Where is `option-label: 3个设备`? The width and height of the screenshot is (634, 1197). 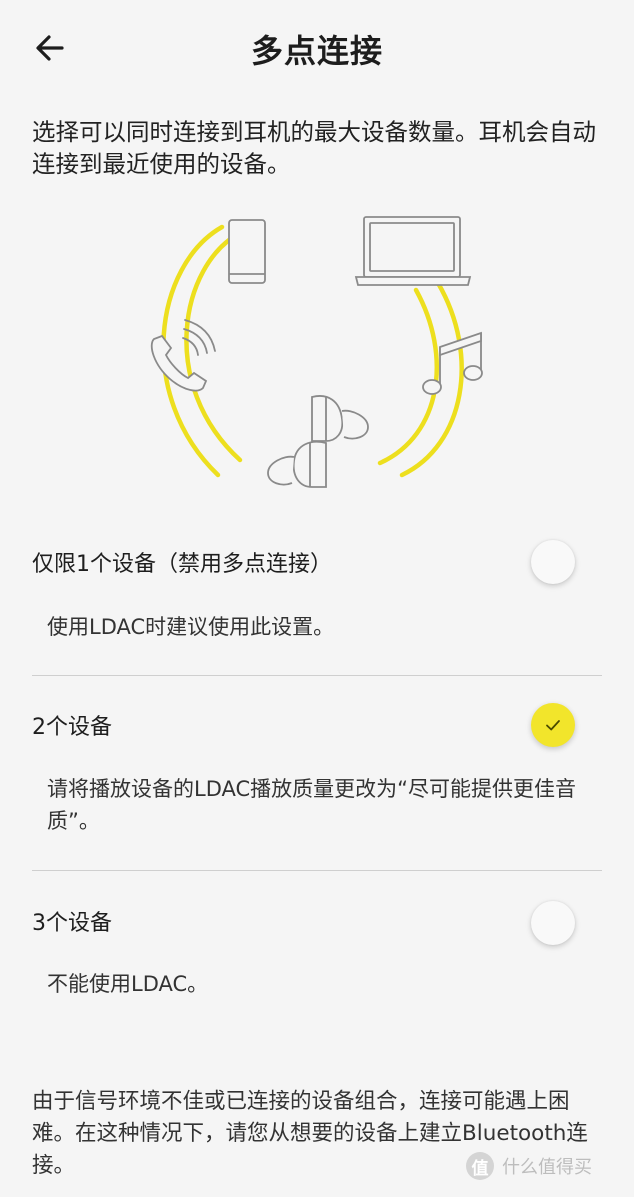 option-label: 3个设备 is located at coordinates (72, 923).